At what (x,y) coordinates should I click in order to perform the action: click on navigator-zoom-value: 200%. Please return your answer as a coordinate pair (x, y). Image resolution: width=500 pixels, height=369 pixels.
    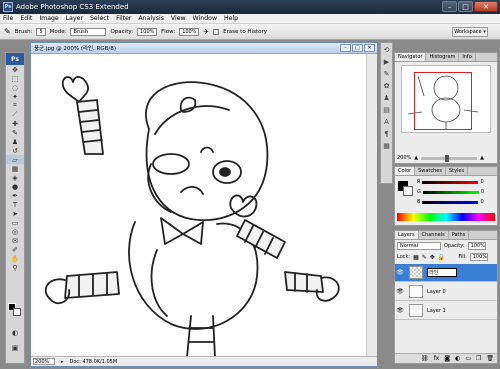
    Looking at the image, I should click on (404, 158).